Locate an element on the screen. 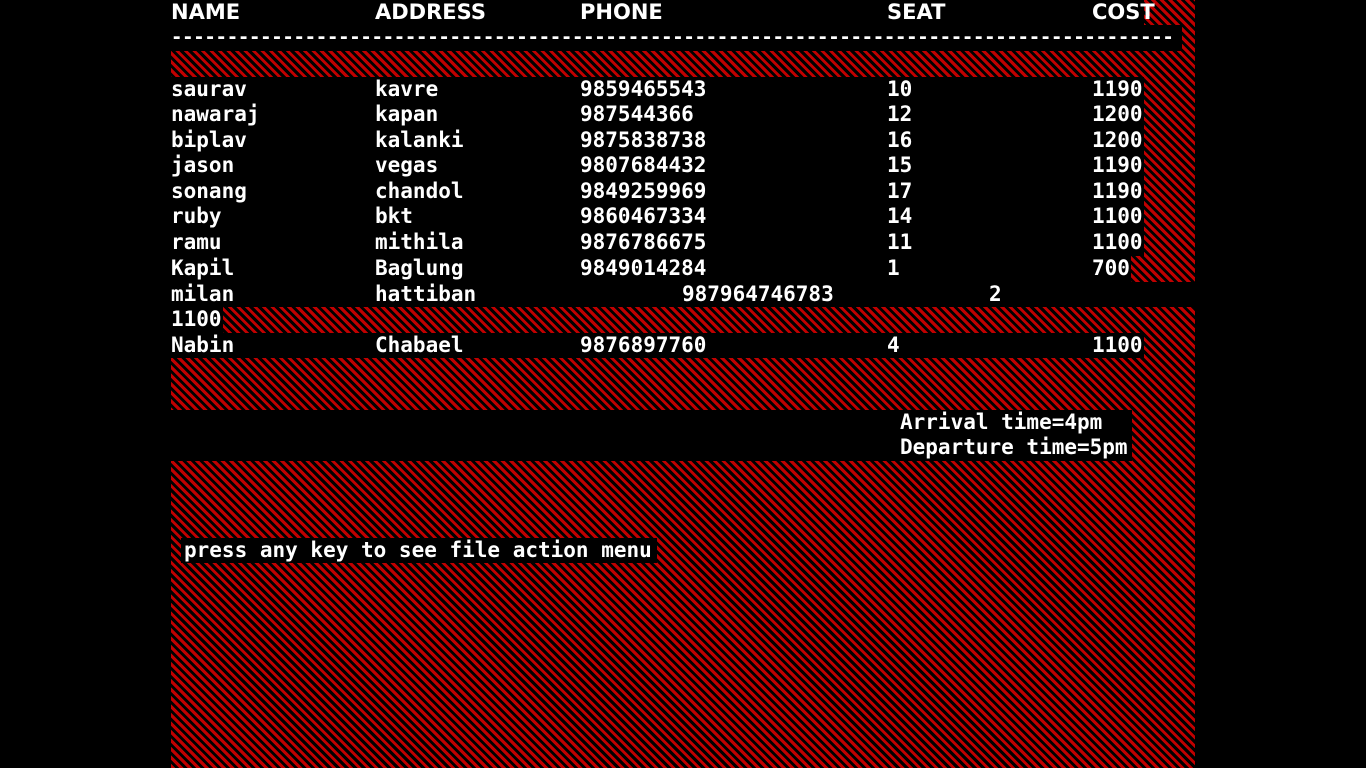 The image size is (1366, 768). cell-phone: 9859465543 is located at coordinates (643, 89).